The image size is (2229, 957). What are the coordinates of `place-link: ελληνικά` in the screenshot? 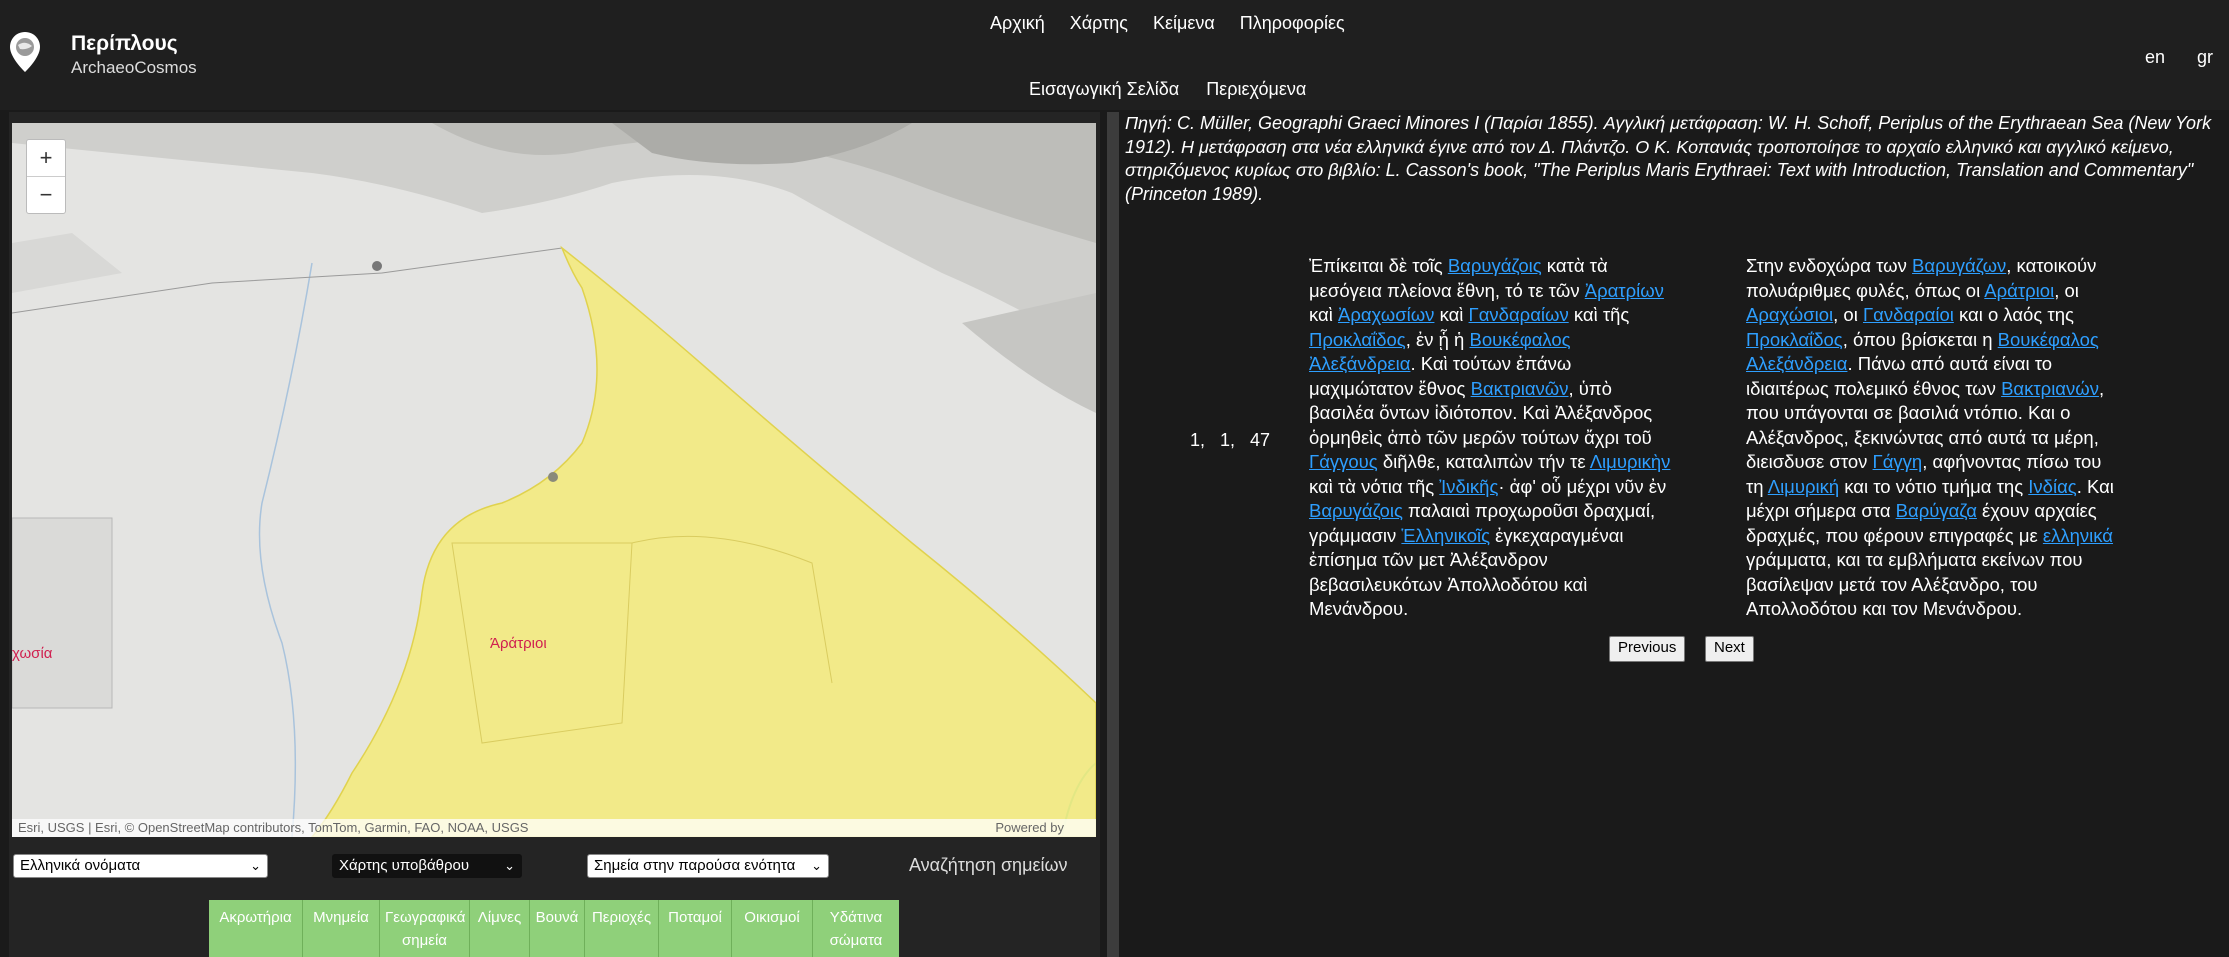 It's located at (2078, 535).